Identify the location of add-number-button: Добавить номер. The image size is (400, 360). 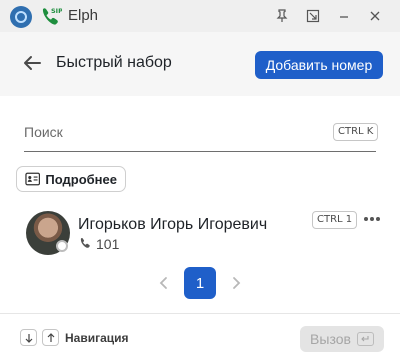
(319, 65).